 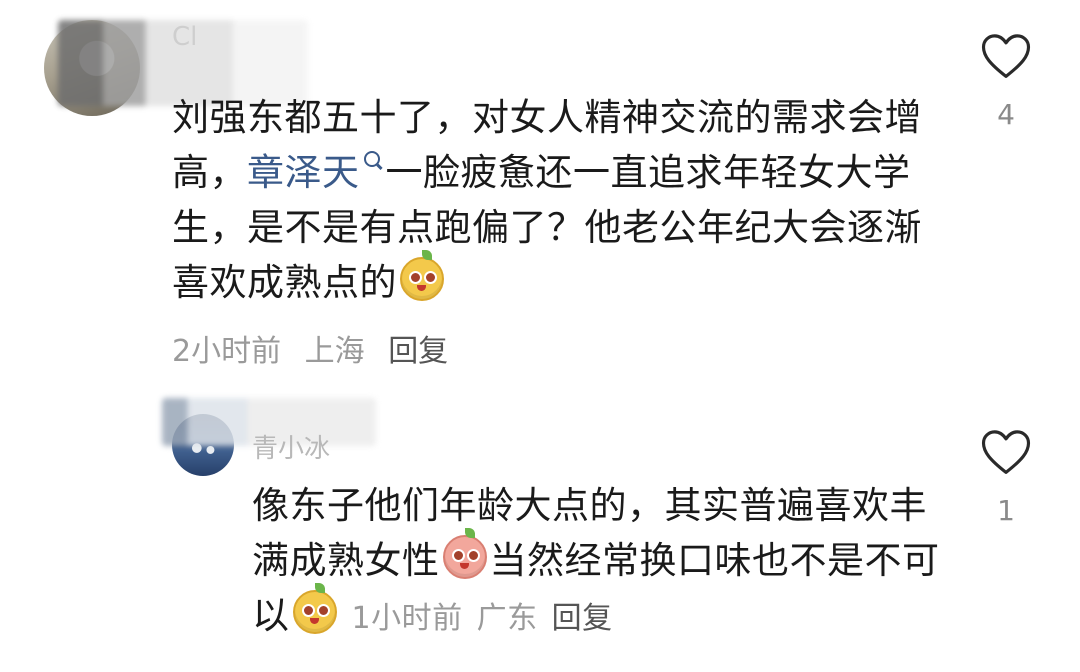 What do you see at coordinates (1006, 114) in the screenshot?
I see `like-count: 4` at bounding box center [1006, 114].